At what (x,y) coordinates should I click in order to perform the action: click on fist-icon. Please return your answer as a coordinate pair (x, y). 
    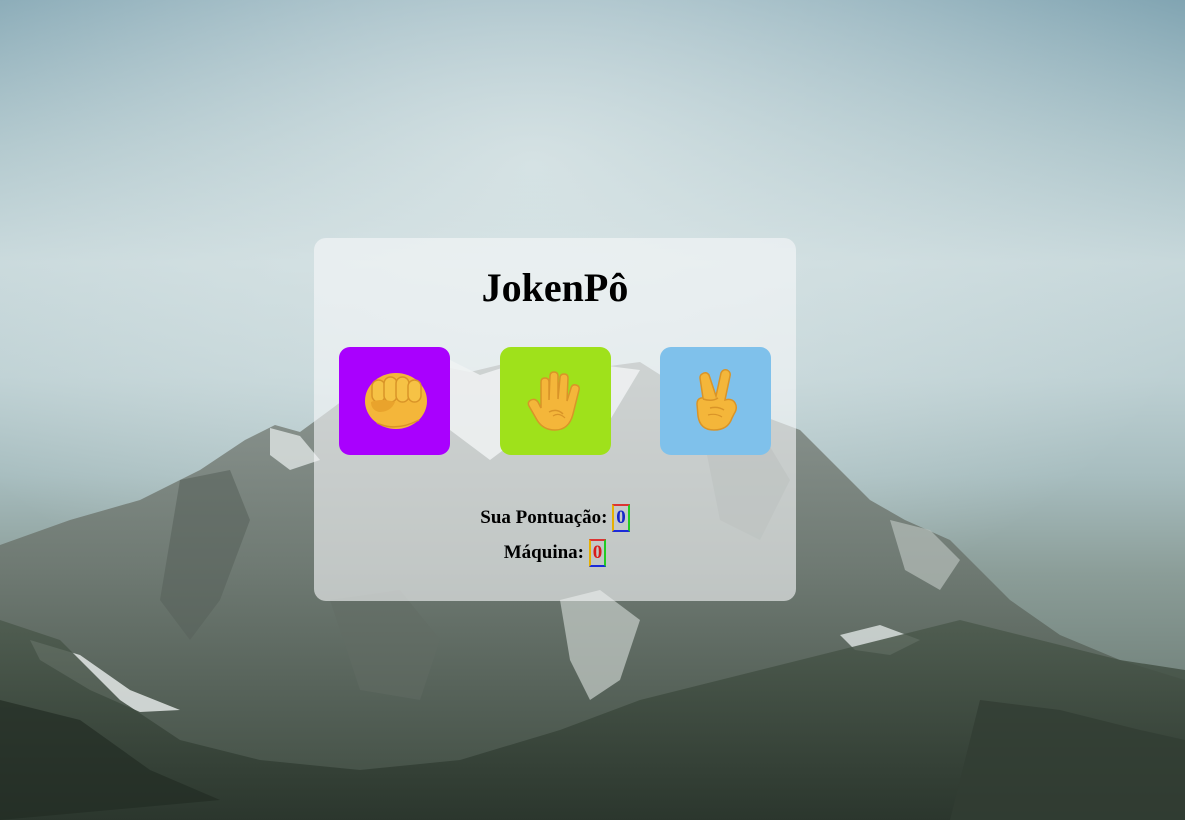
    Looking at the image, I should click on (395, 401).